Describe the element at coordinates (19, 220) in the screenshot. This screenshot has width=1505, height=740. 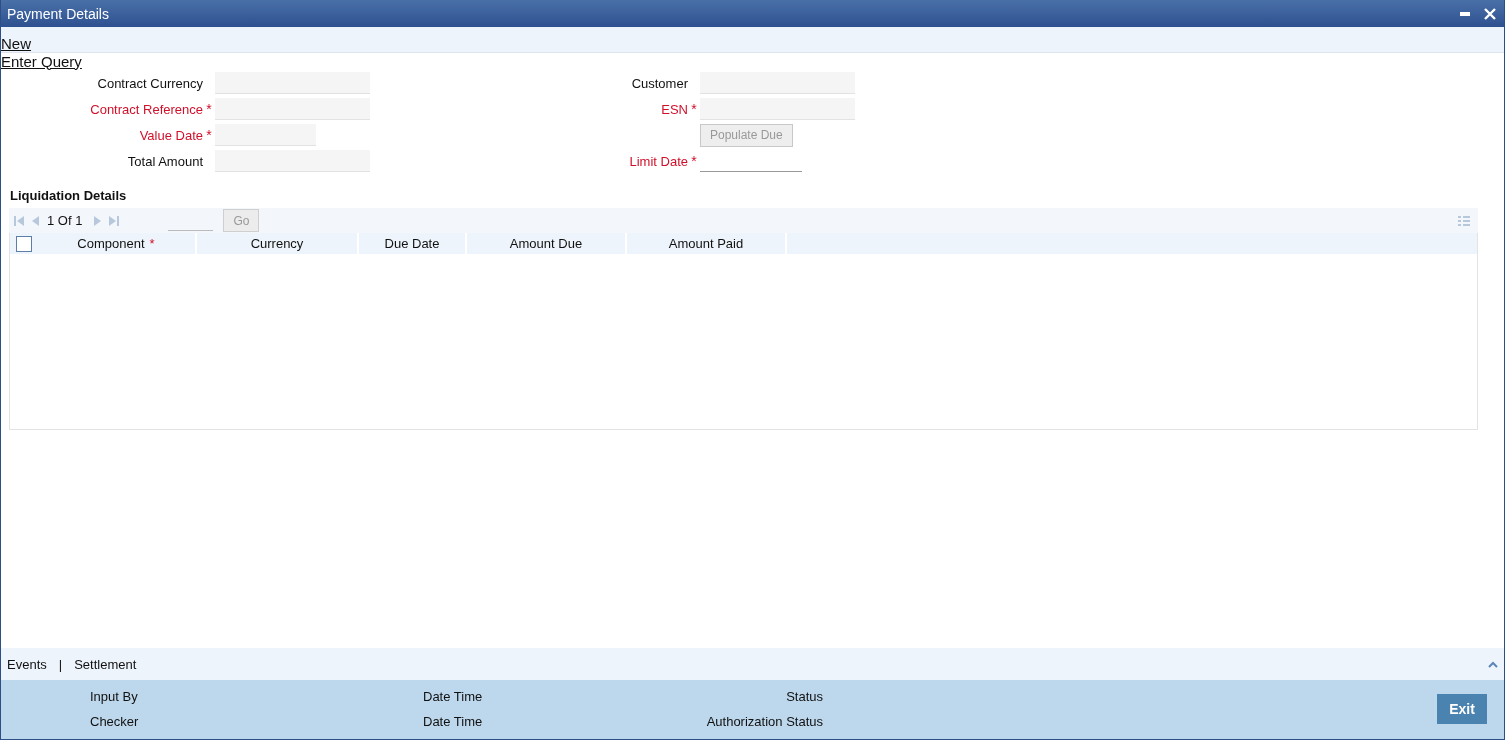
I see `first-page-icon` at that location.